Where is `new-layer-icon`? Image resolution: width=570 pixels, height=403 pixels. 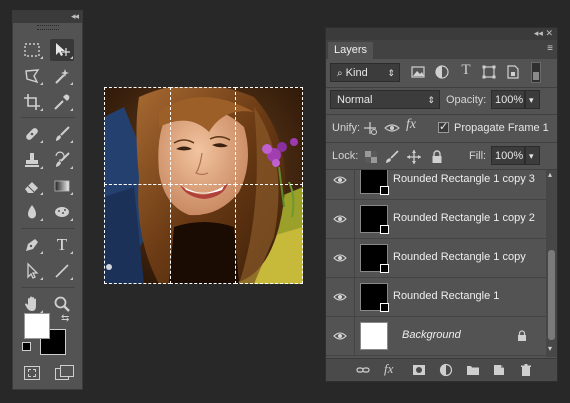
new-layer-icon is located at coordinates (499, 370).